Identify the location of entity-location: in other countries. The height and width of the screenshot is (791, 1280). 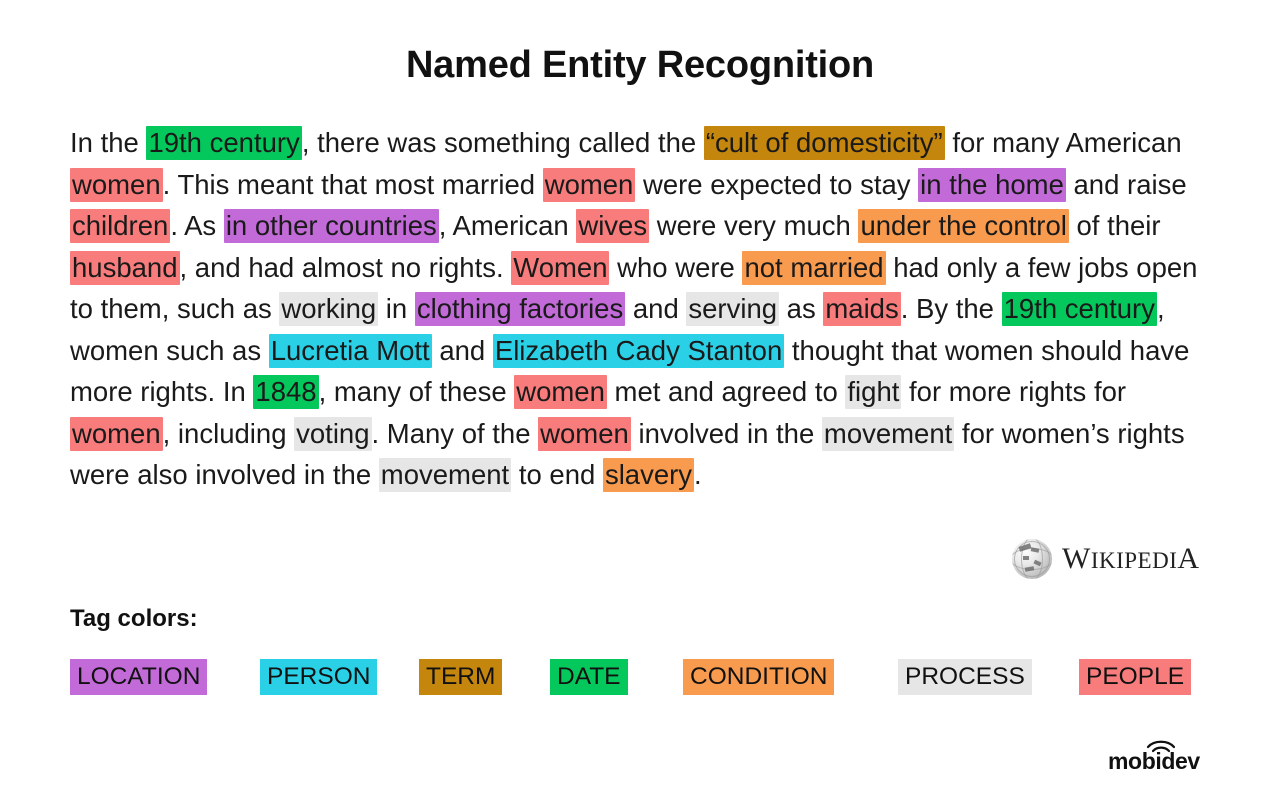
(331, 226).